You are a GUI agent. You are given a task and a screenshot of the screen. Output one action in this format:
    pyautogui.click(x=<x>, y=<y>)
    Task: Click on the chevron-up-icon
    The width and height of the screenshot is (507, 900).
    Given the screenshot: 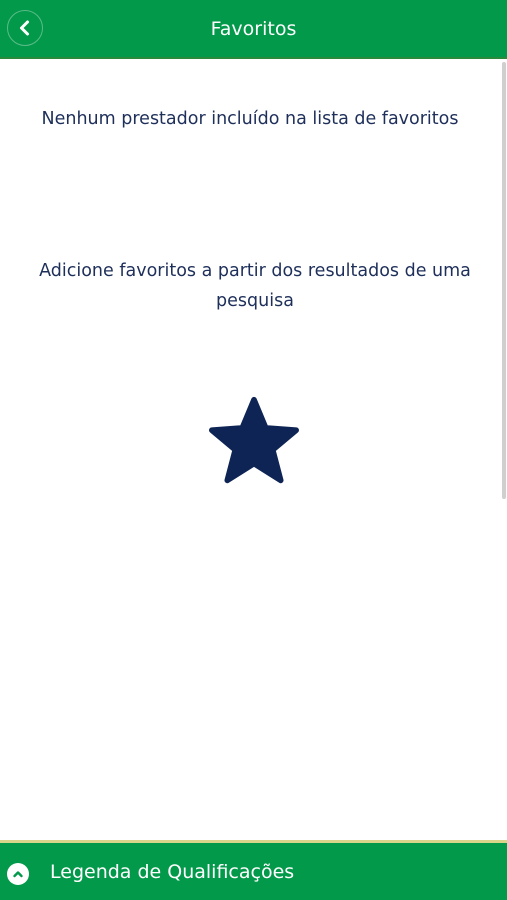 What is the action you would take?
    pyautogui.click(x=18, y=874)
    